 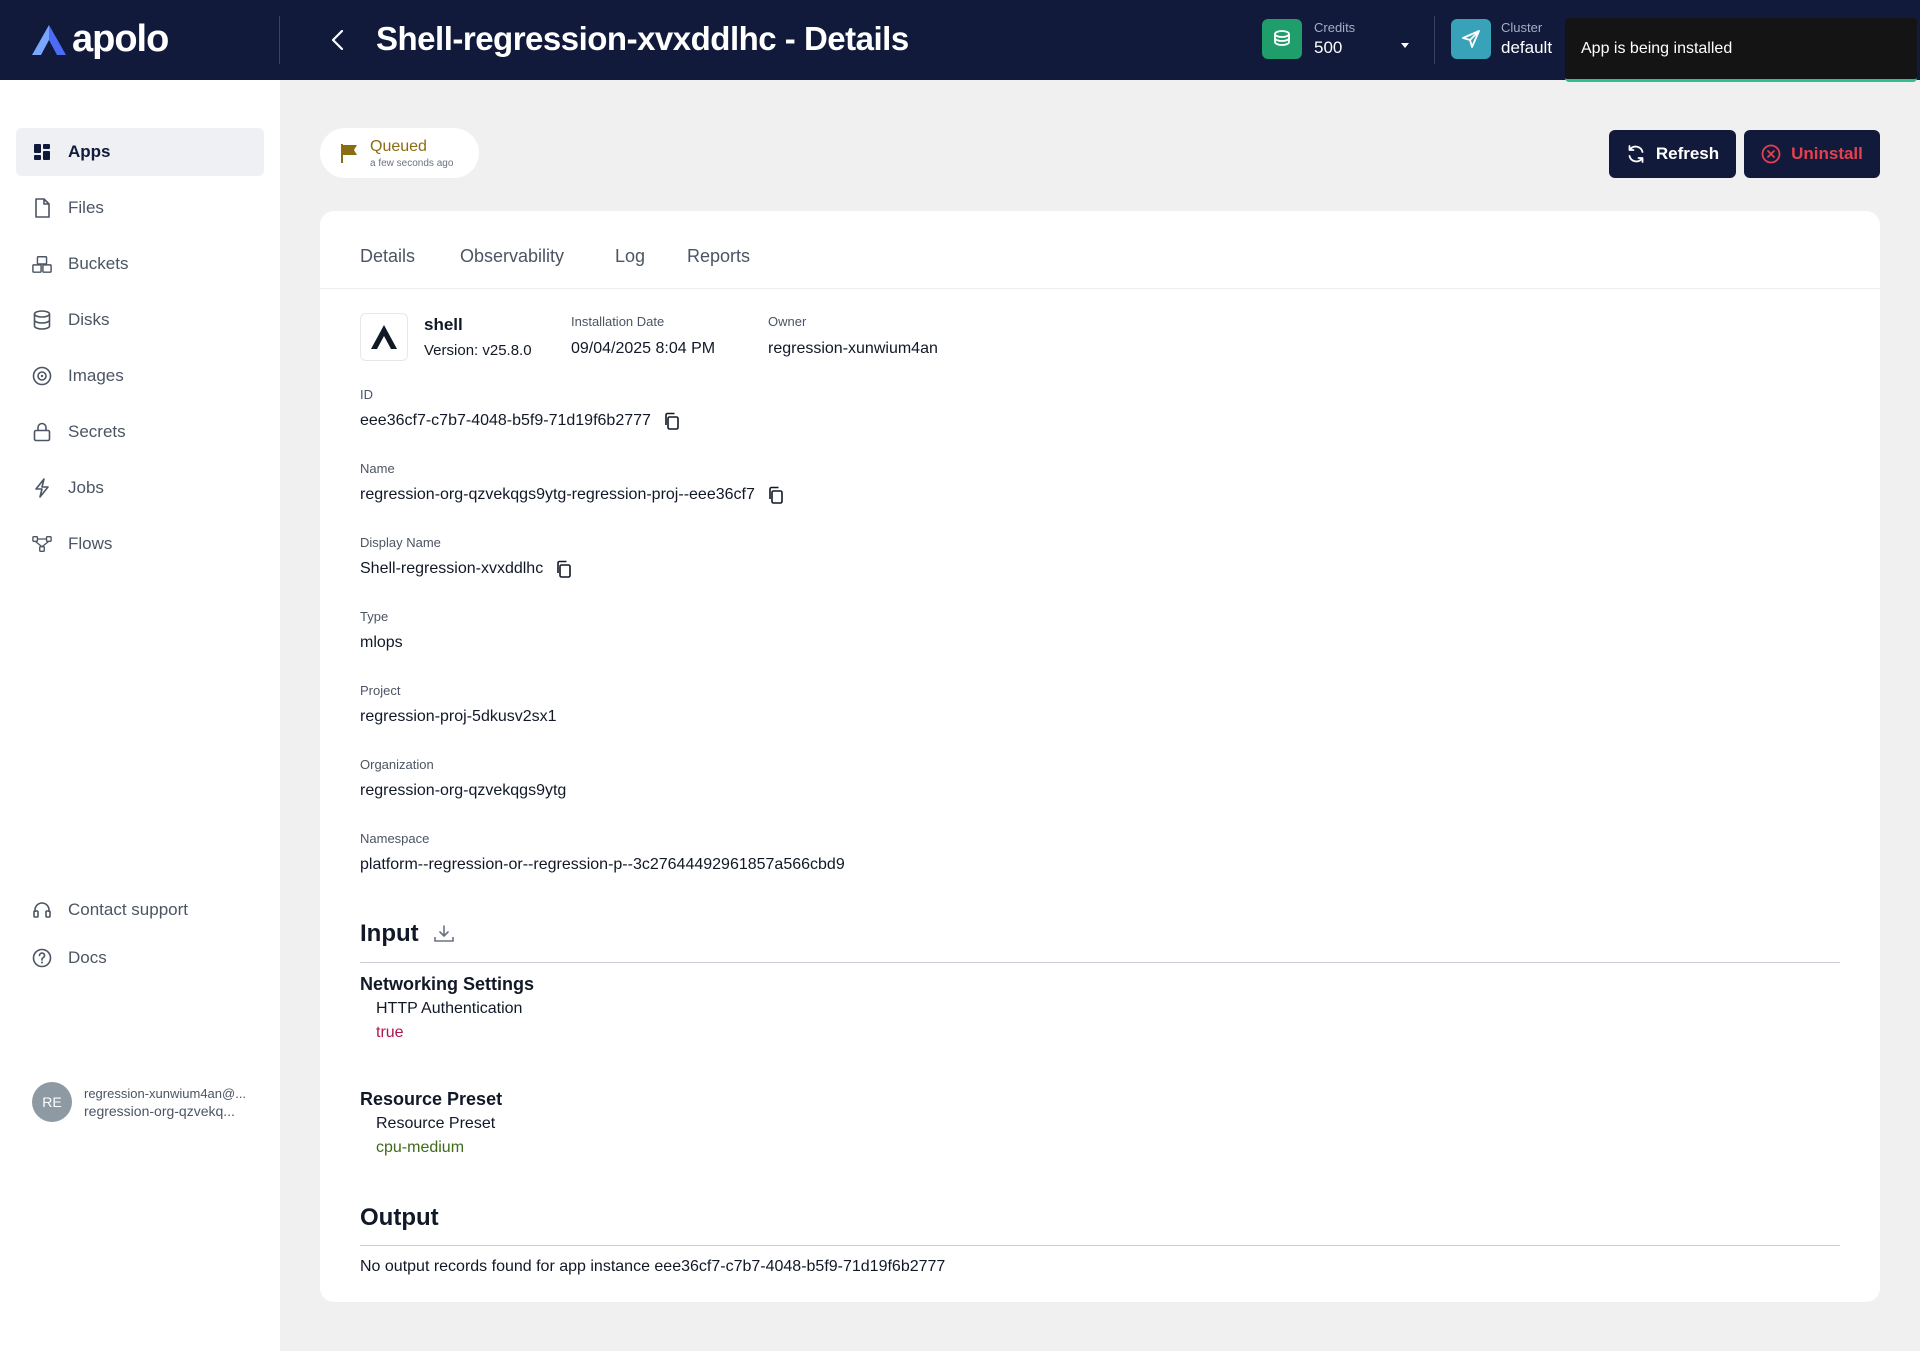 What do you see at coordinates (140, 432) in the screenshot?
I see `sidebar-item-secrets: Secrets` at bounding box center [140, 432].